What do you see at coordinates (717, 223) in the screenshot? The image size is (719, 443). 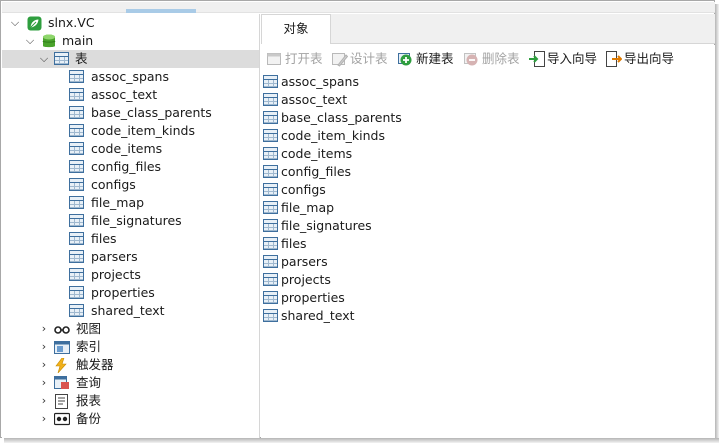 I see `window-shadow-right` at bounding box center [717, 223].